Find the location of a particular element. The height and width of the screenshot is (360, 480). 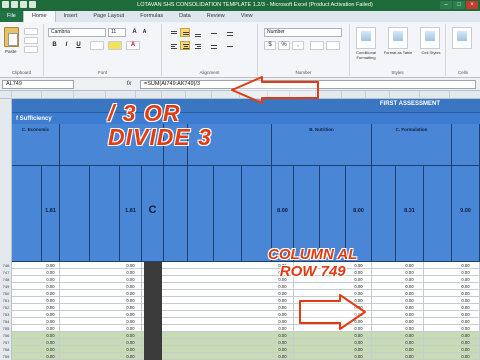

divide-annotation: / 3 OR DIVIDE 3 is located at coordinates (160, 125).